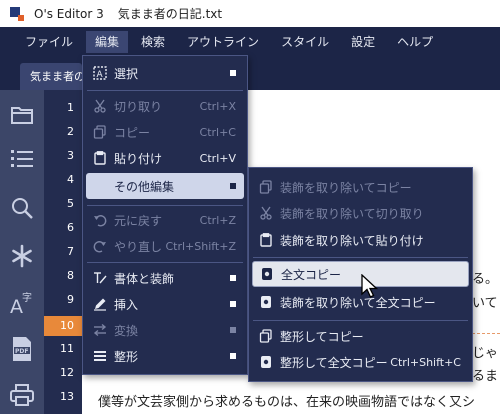 Image resolution: width=500 pixels, height=414 pixels. Describe the element at coordinates (70, 251) in the screenshot. I see `line-number: 7` at that location.